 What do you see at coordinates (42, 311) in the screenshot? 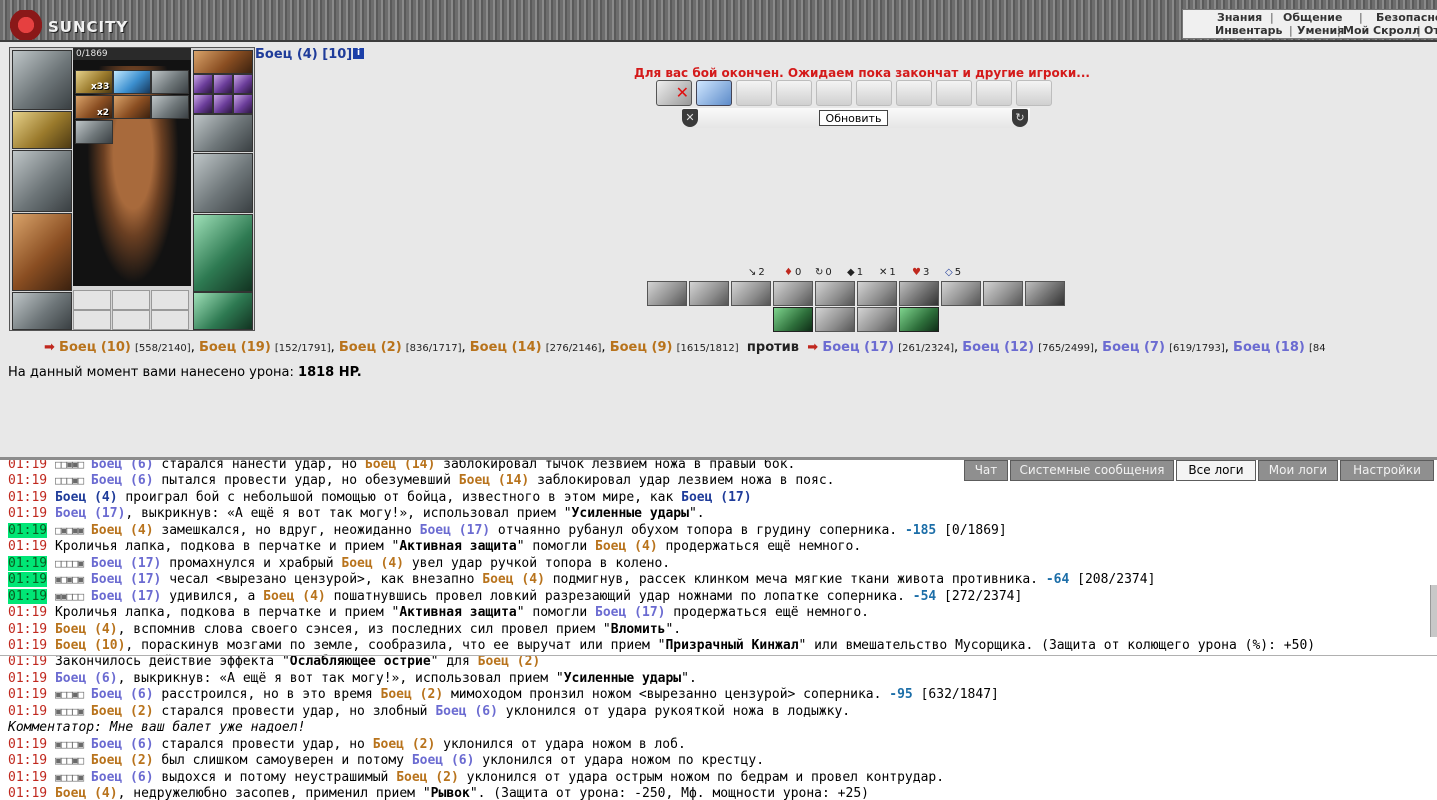
I see `belt-slot` at bounding box center [42, 311].